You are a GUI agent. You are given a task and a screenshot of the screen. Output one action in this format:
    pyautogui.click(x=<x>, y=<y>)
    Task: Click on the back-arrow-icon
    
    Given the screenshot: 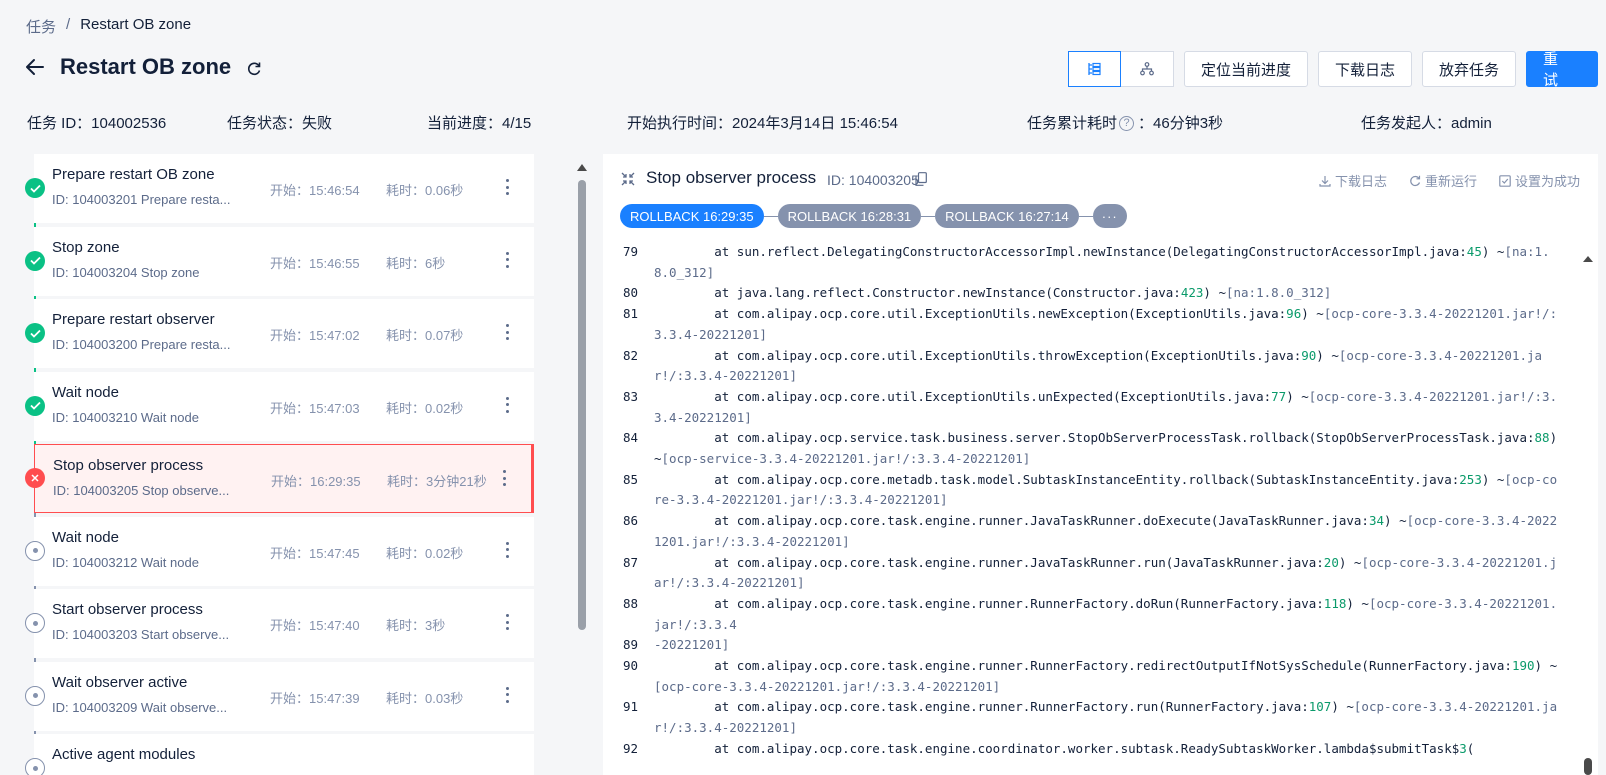 What is the action you would take?
    pyautogui.click(x=35, y=67)
    